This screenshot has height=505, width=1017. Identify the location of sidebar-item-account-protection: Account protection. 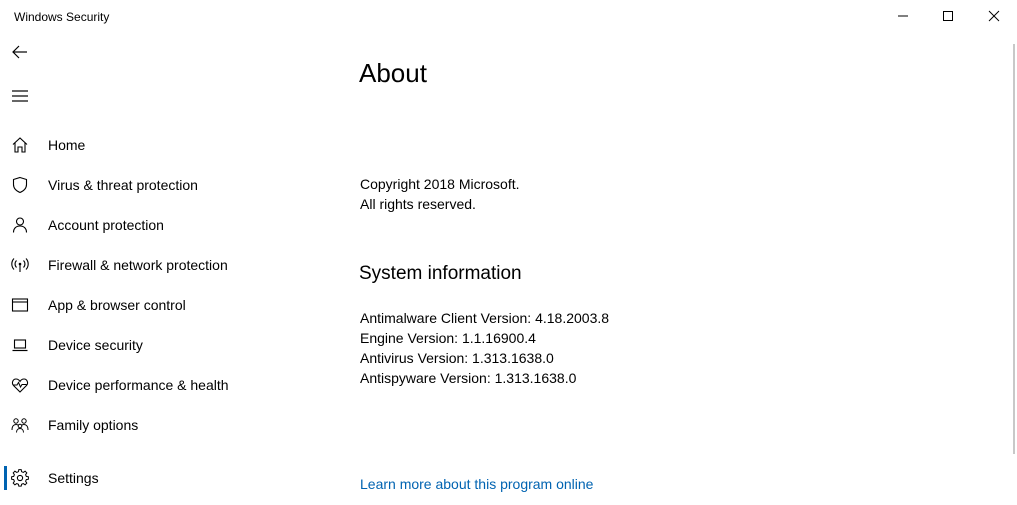
(149, 225).